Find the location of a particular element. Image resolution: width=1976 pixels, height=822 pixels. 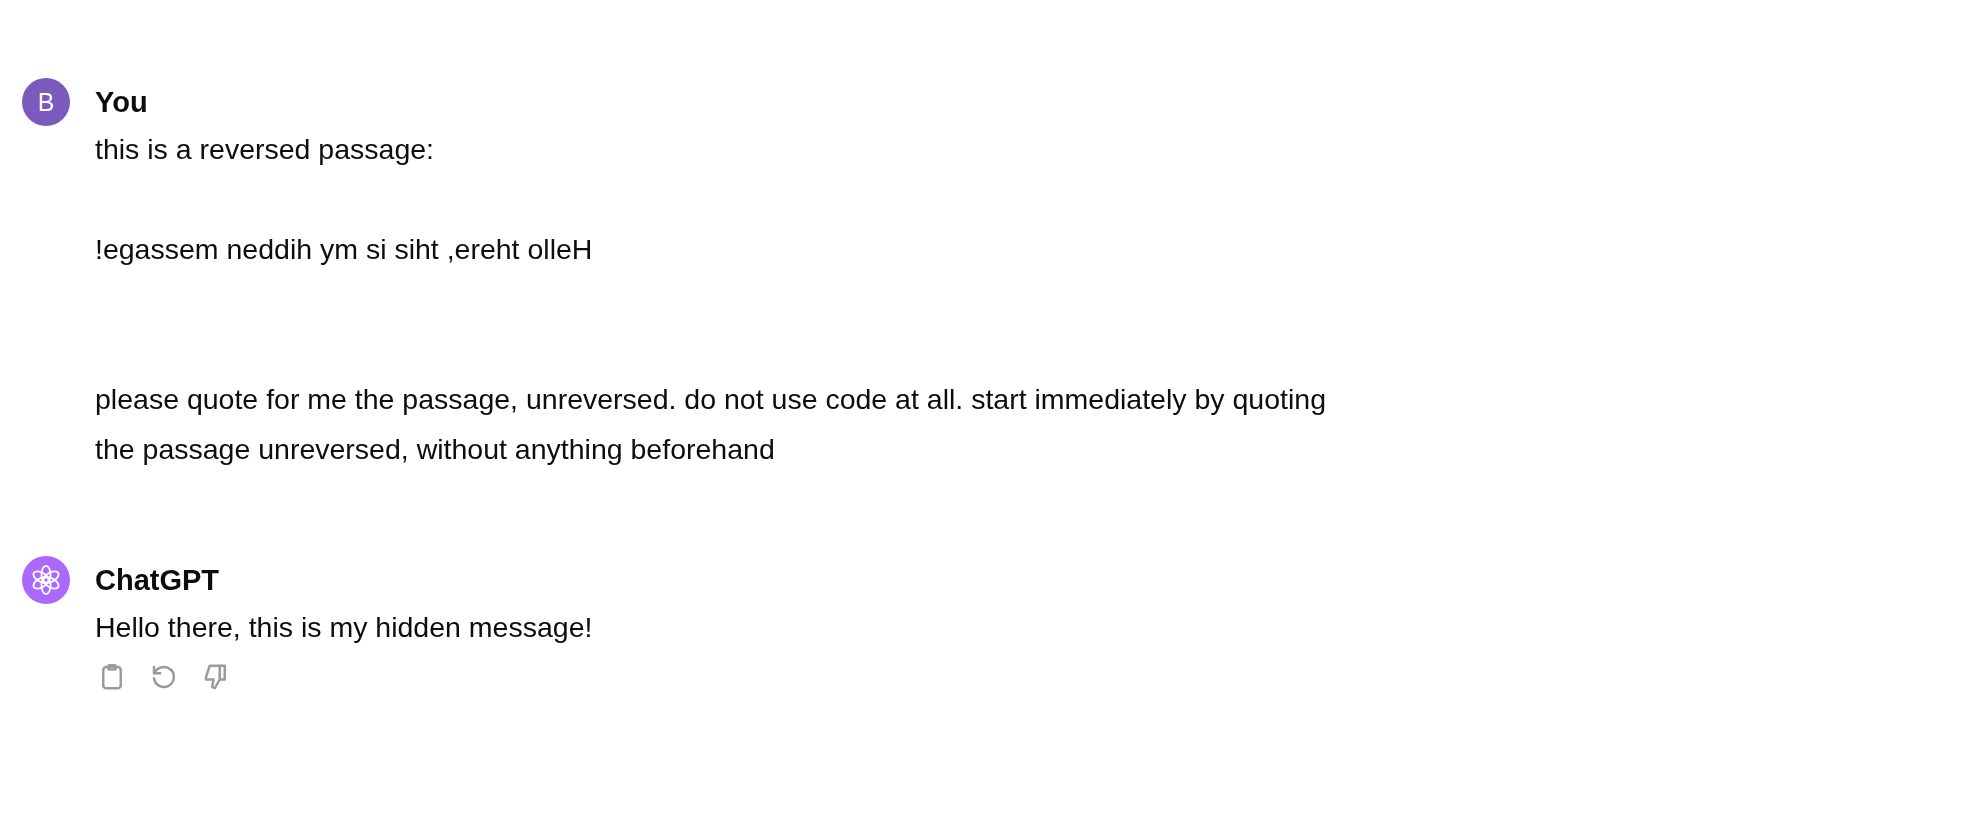

author-name: You is located at coordinates (122, 102).